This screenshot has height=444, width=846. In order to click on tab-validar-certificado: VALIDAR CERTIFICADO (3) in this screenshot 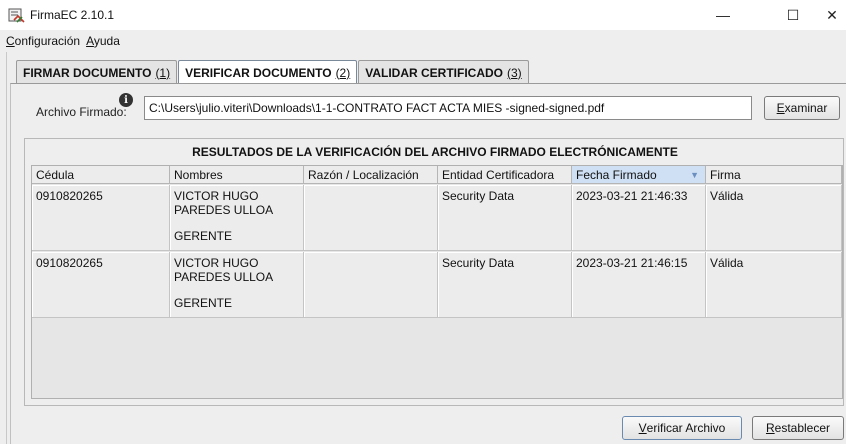, I will do `click(443, 72)`.